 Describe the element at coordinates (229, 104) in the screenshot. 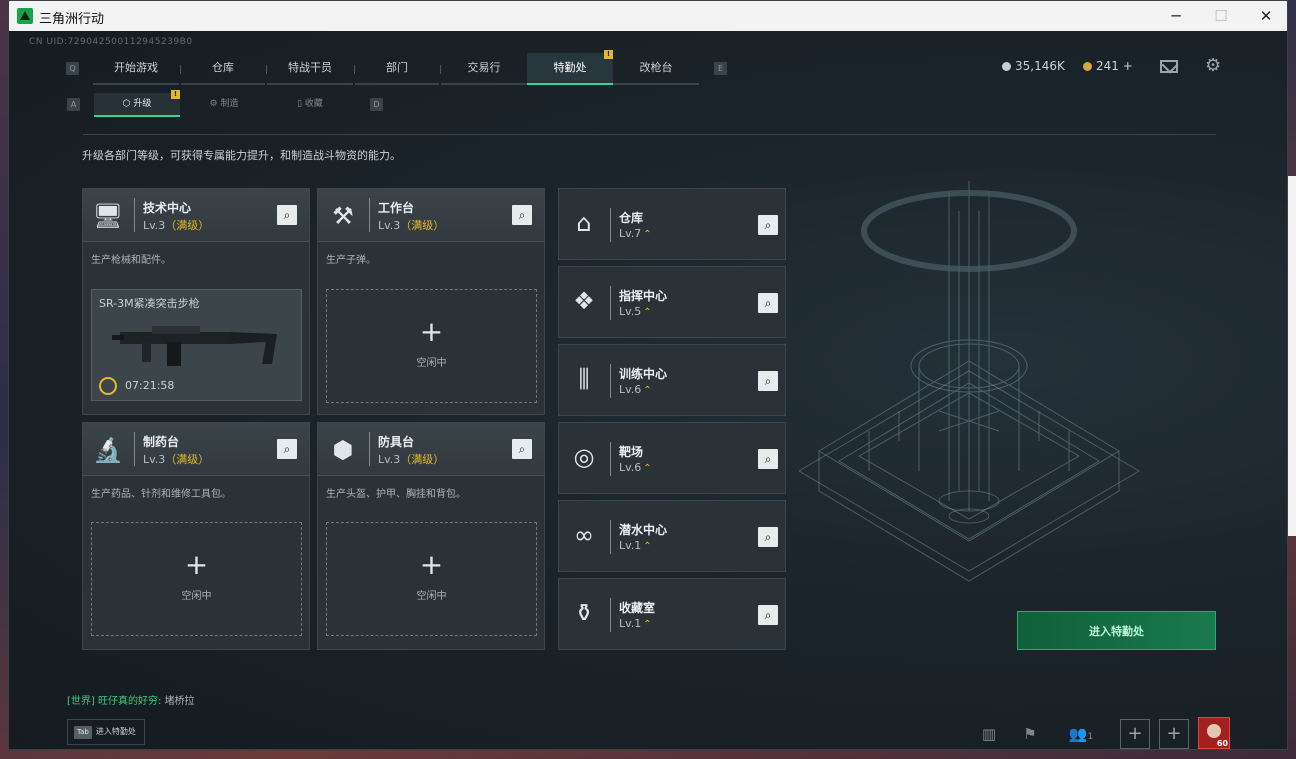

I see `subtab-craft-label: 制造` at that location.